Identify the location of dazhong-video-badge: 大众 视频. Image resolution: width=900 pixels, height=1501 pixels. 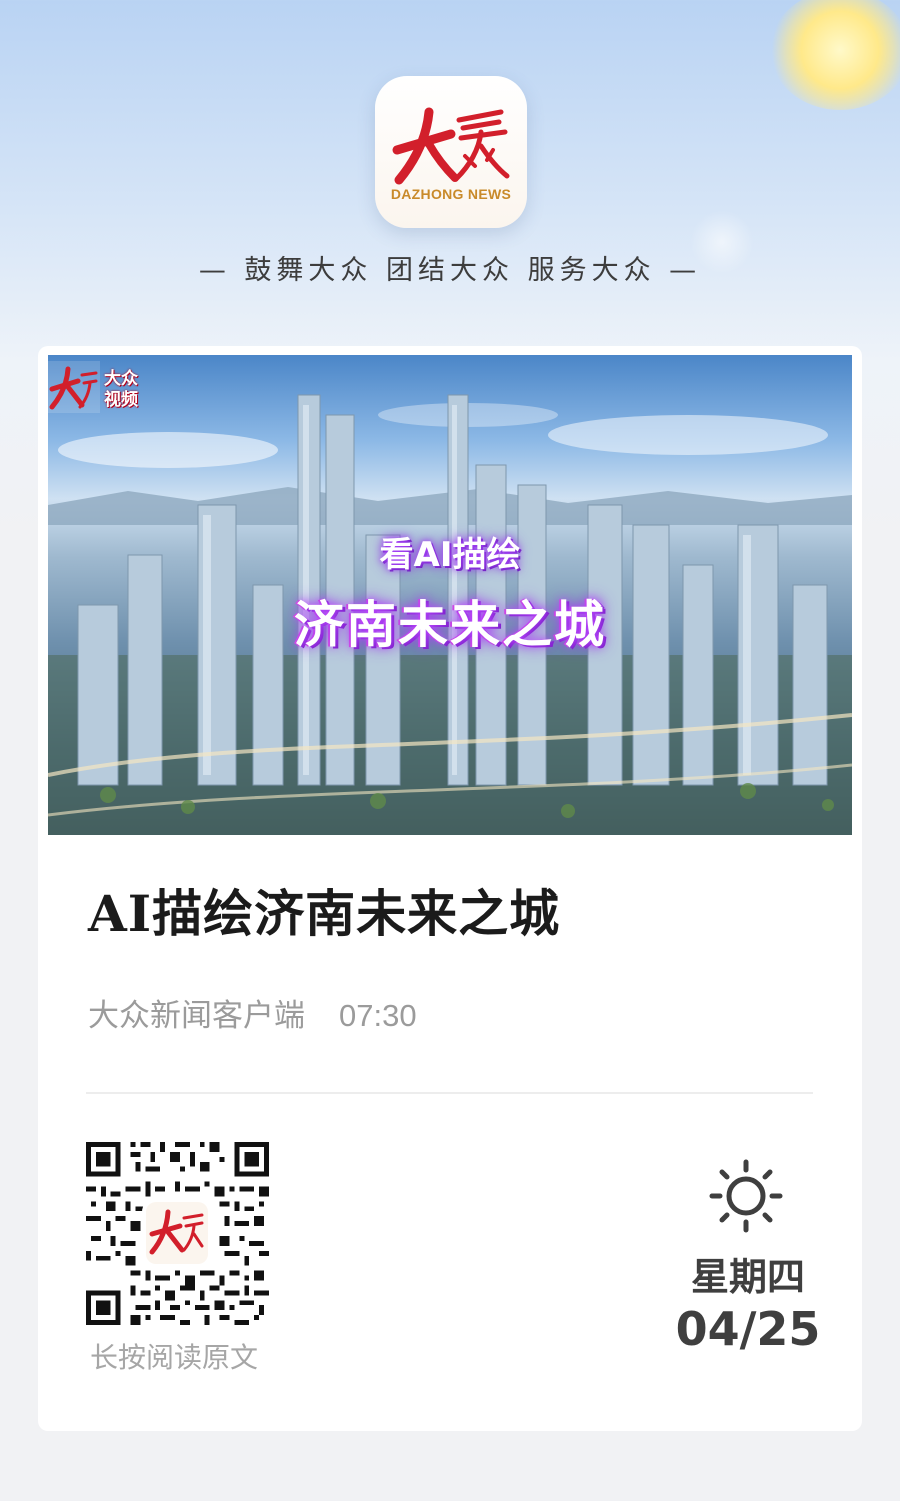
(98, 392).